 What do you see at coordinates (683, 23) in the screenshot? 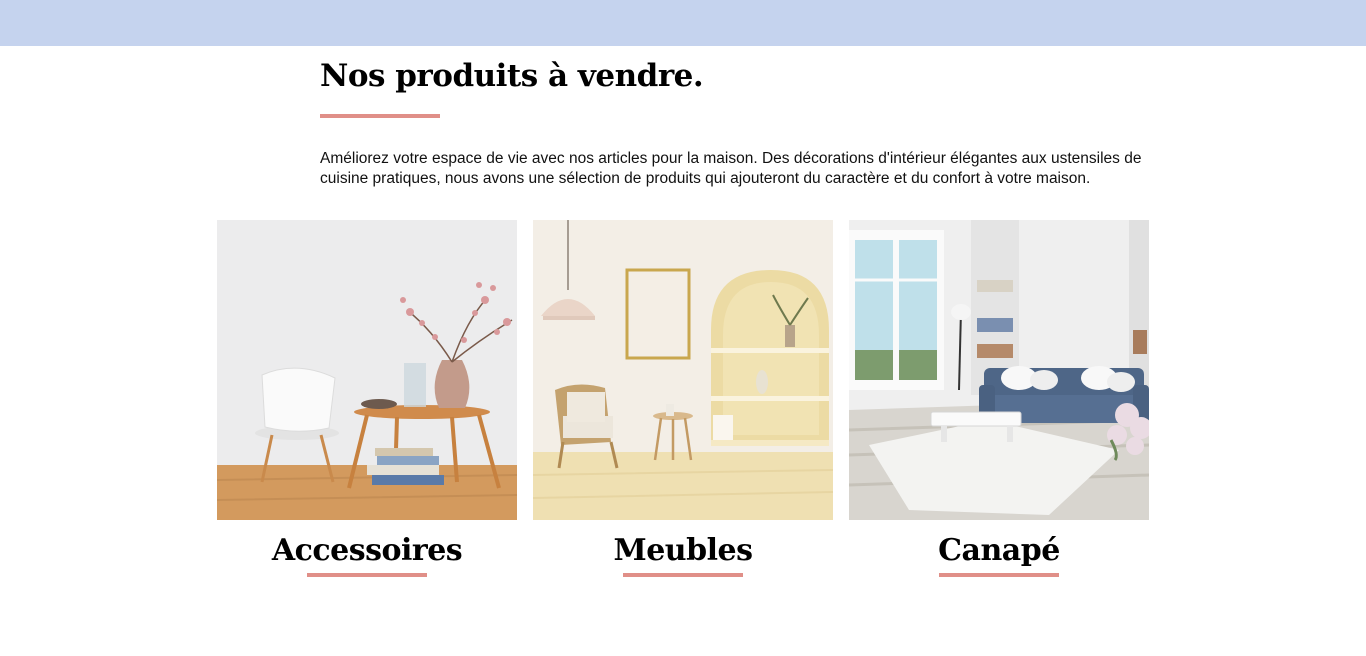
I see `header-bar` at bounding box center [683, 23].